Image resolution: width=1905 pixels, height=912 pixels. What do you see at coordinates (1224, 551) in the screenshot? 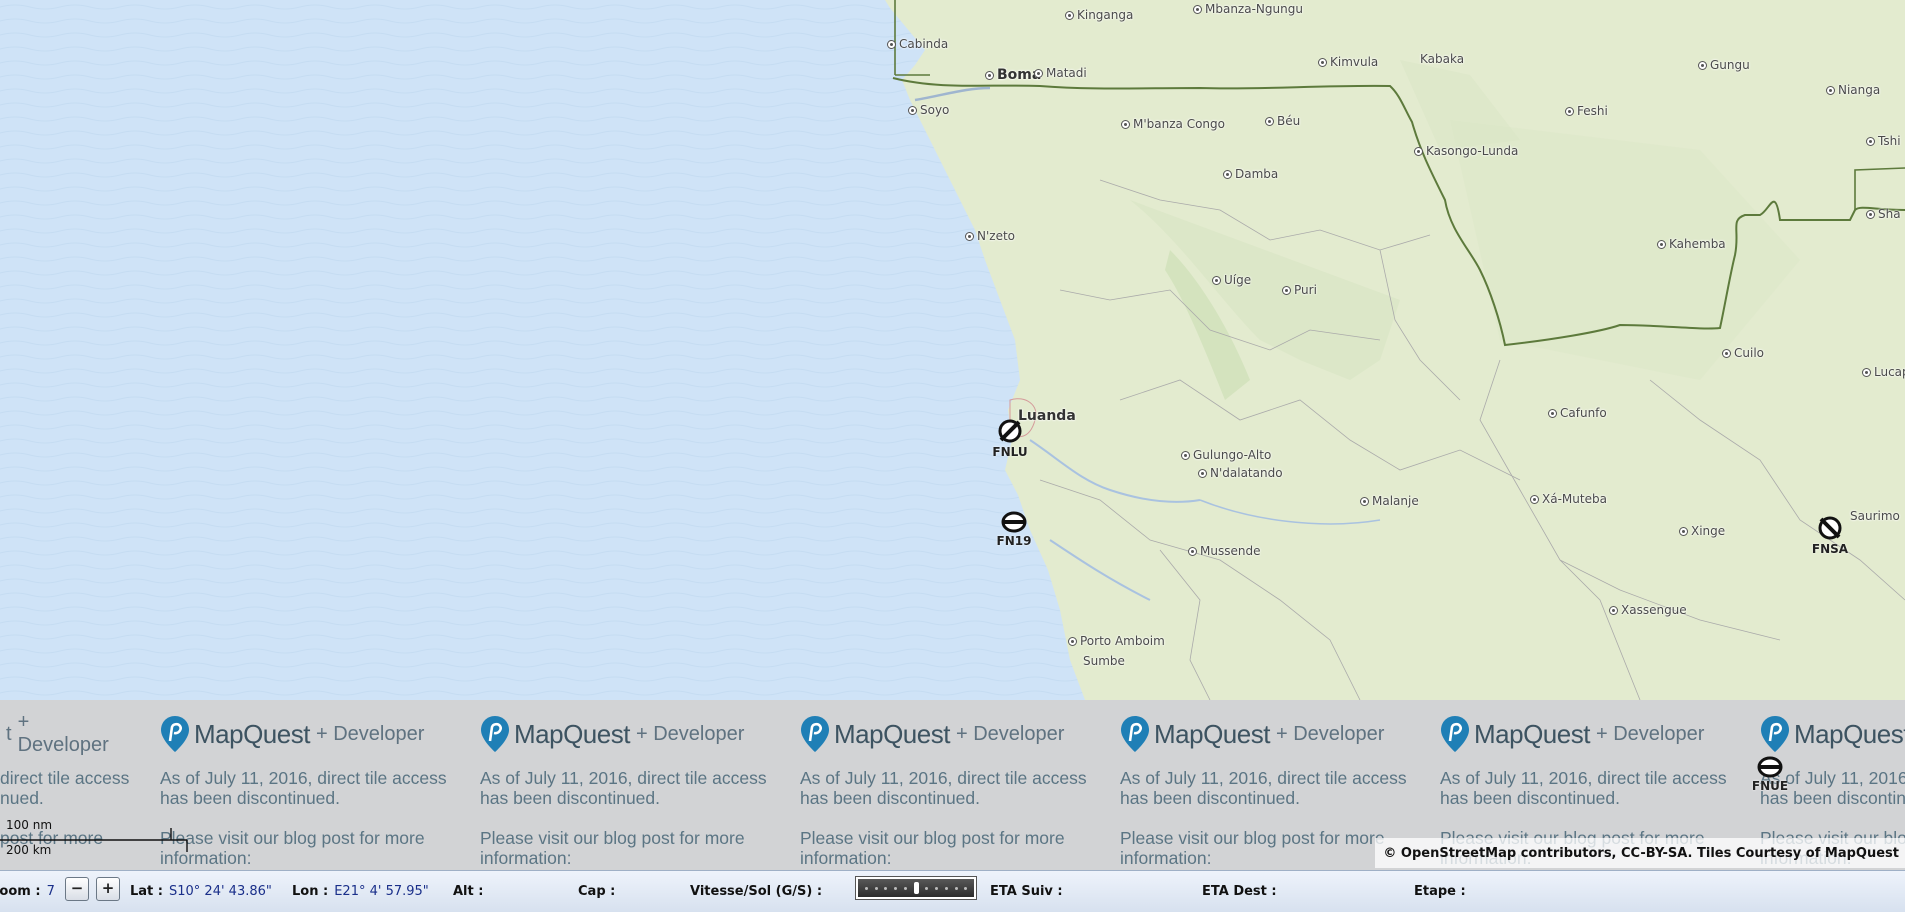
I see `map-city-label: Mussende` at bounding box center [1224, 551].